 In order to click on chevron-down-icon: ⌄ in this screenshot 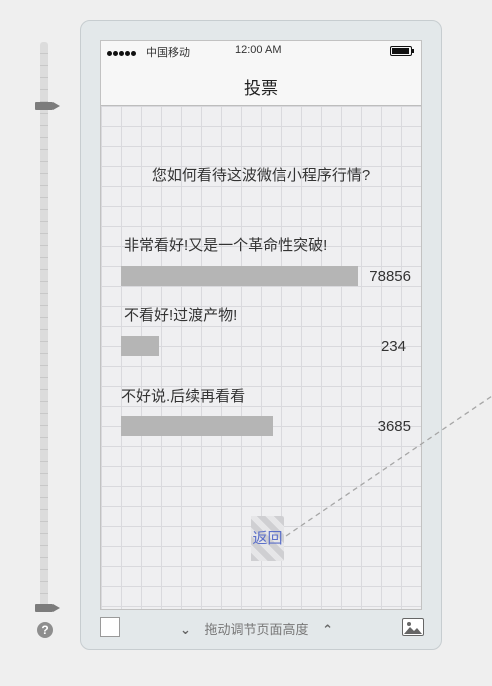, I will do `click(185, 630)`.